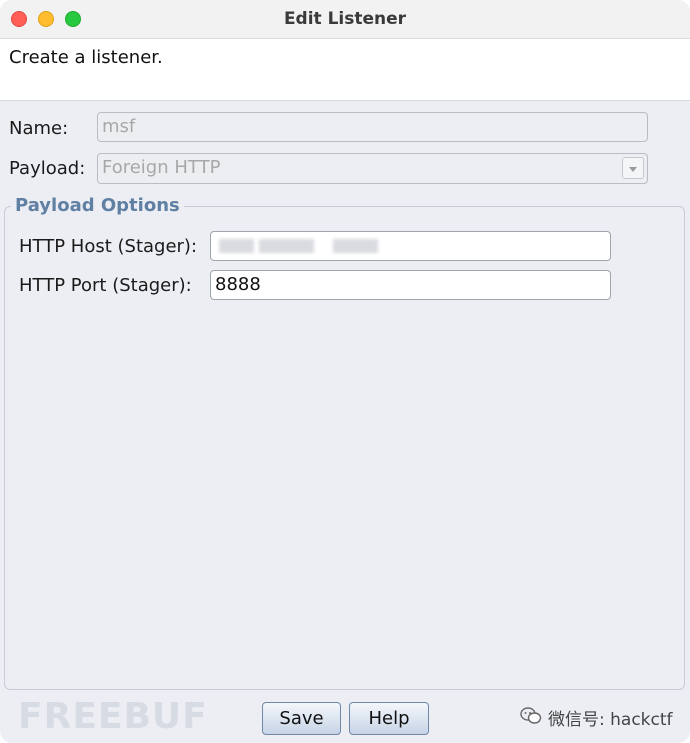  What do you see at coordinates (531, 715) in the screenshot?
I see `wechat-icon` at bounding box center [531, 715].